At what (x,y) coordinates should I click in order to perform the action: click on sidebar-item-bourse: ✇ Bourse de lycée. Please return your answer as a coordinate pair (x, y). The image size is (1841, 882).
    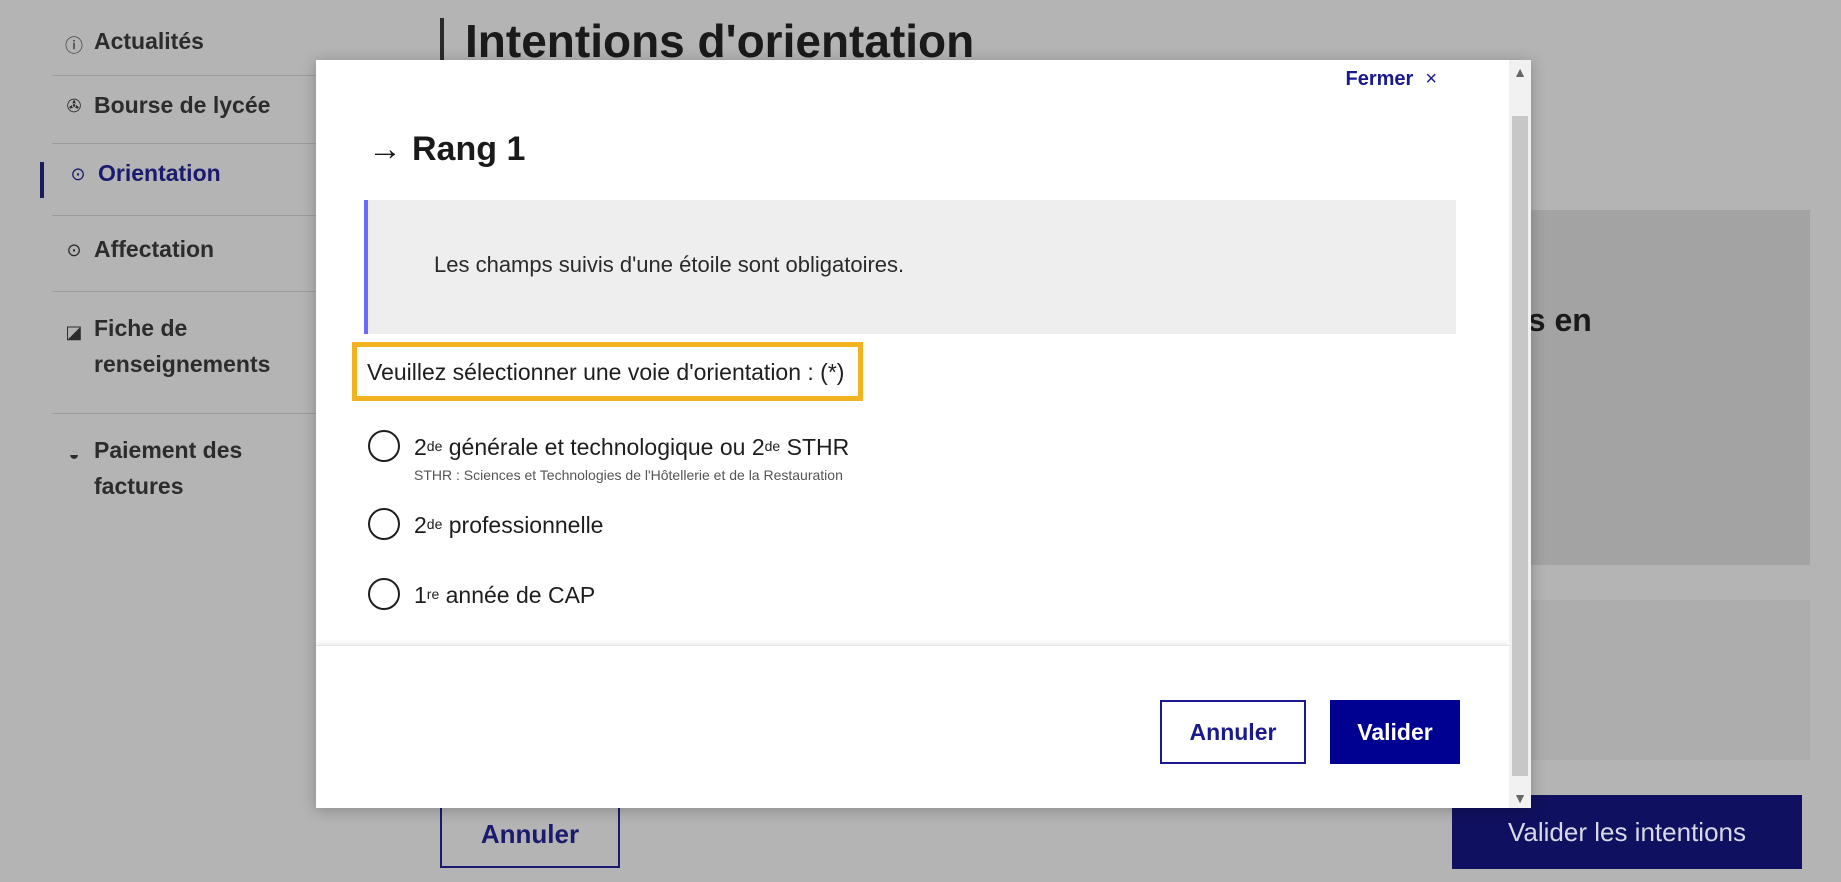
    Looking at the image, I should click on (197, 118).